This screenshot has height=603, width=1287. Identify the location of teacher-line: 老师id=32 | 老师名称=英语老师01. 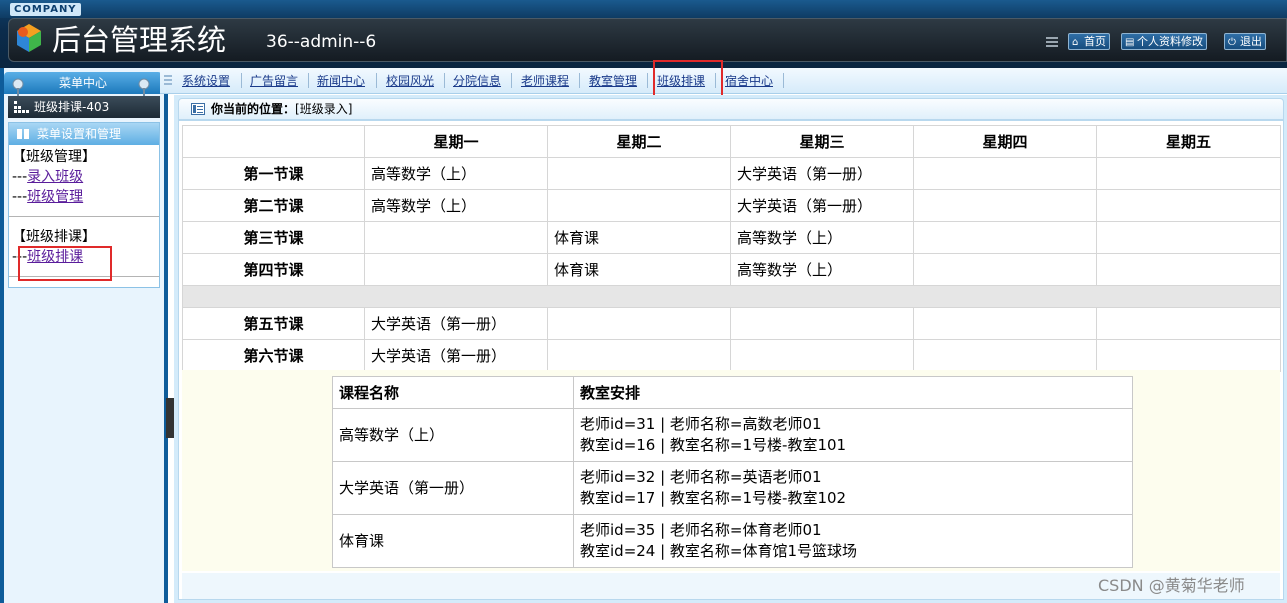
(701, 477).